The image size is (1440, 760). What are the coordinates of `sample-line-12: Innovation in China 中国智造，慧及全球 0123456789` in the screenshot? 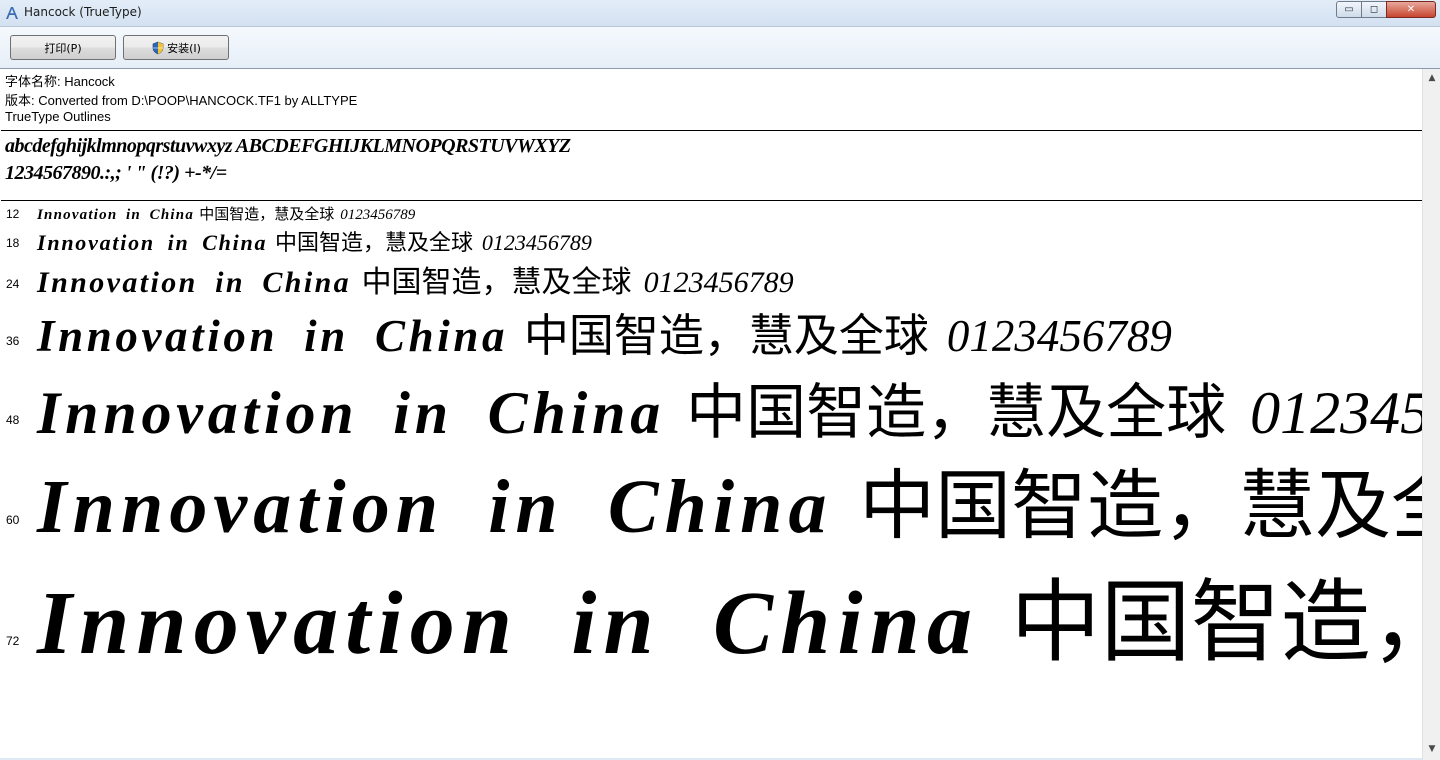 It's located at (226, 213).